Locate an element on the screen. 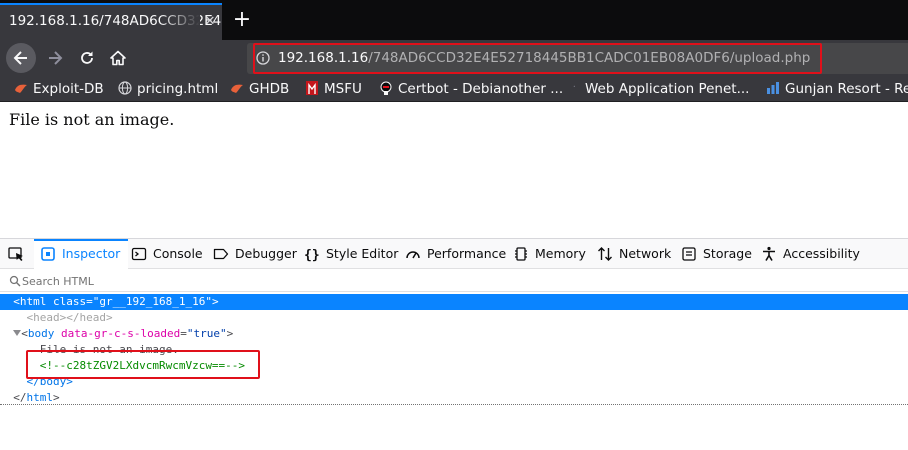 The height and width of the screenshot is (450, 908). msfu-icon is located at coordinates (312, 88).